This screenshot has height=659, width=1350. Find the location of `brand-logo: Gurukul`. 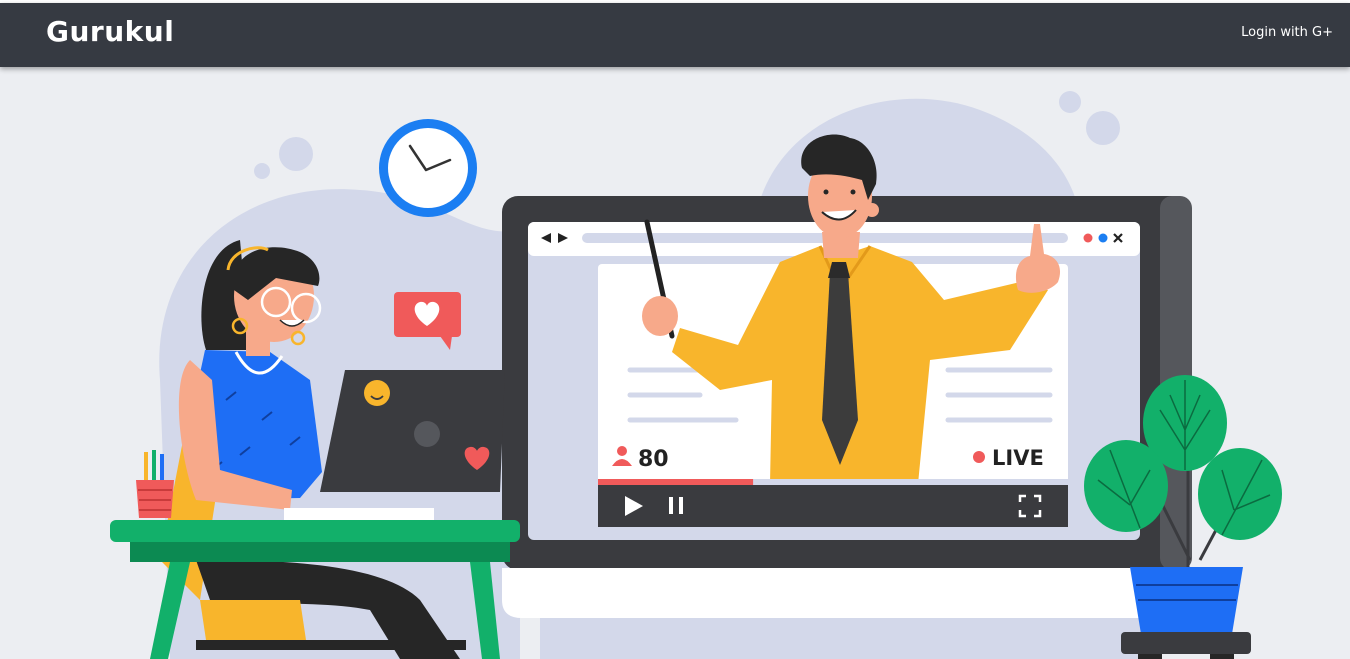

brand-logo: Gurukul is located at coordinates (110, 31).